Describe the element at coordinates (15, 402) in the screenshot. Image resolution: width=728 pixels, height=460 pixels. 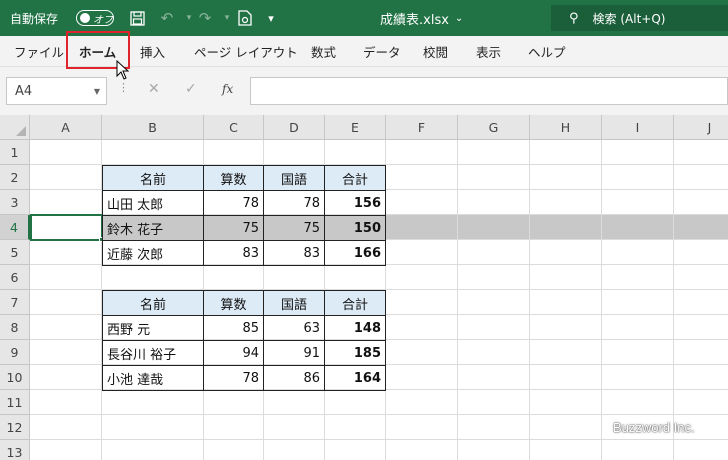
I see `row-header-11: 11` at that location.